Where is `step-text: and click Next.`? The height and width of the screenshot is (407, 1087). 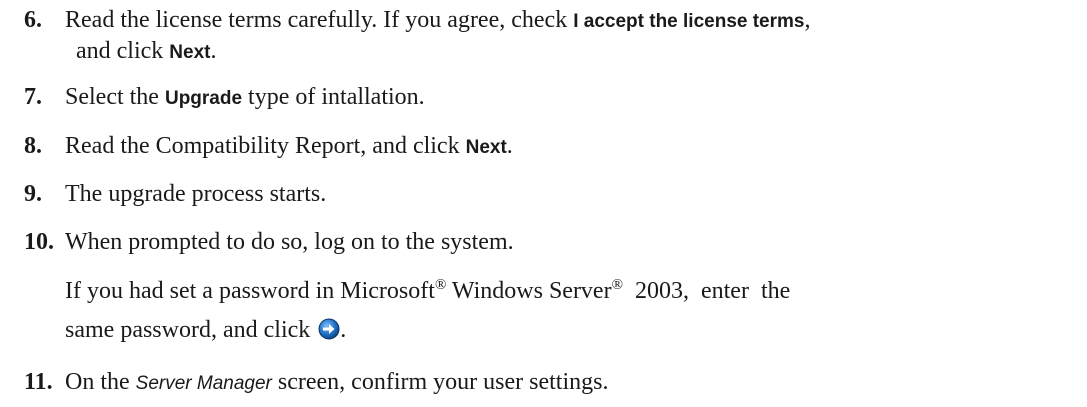
step-text: and click Next. is located at coordinates (146, 51).